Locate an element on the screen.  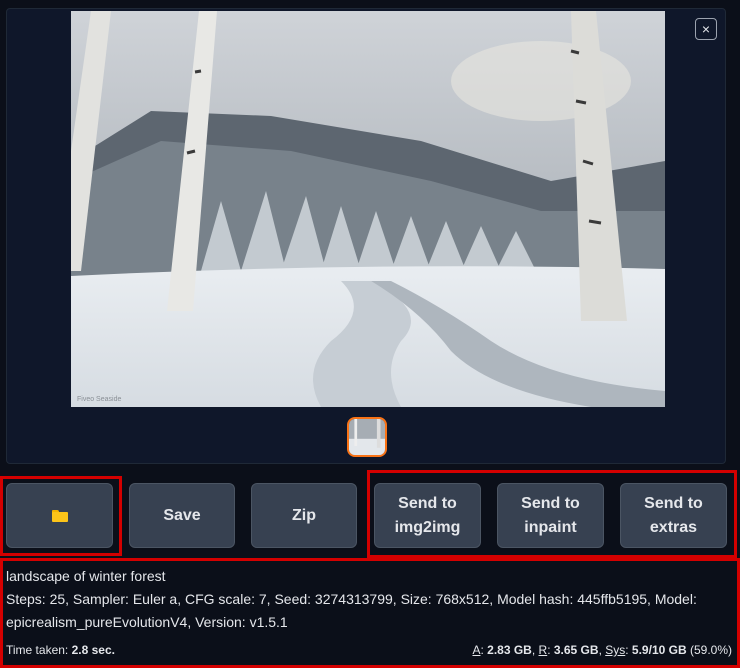
send-to-img2img-line1: Send to is located at coordinates (427, 503).